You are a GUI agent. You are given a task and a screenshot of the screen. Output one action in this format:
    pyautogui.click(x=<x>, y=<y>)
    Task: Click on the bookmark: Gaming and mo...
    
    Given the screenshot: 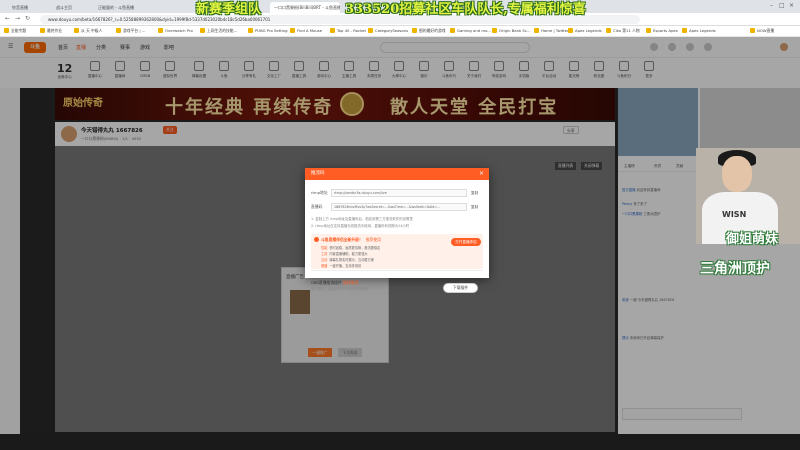 What is the action you would take?
    pyautogui.click(x=470, y=30)
    